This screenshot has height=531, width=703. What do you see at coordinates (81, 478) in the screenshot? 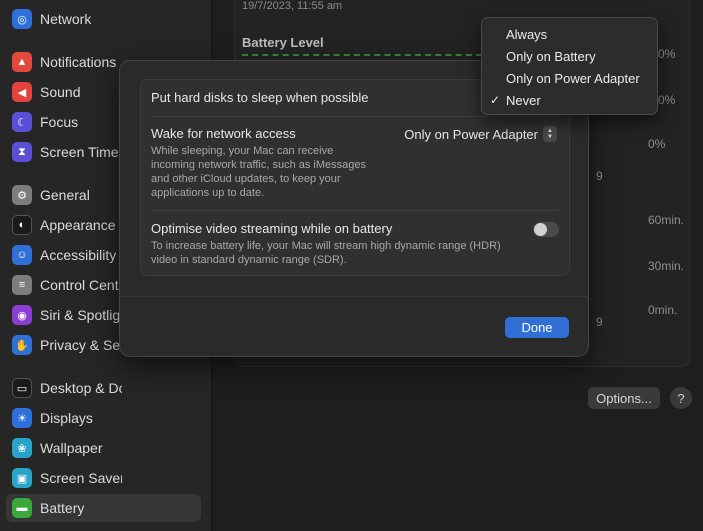
I see `sidebar-item-label: Screen Saver` at bounding box center [81, 478].